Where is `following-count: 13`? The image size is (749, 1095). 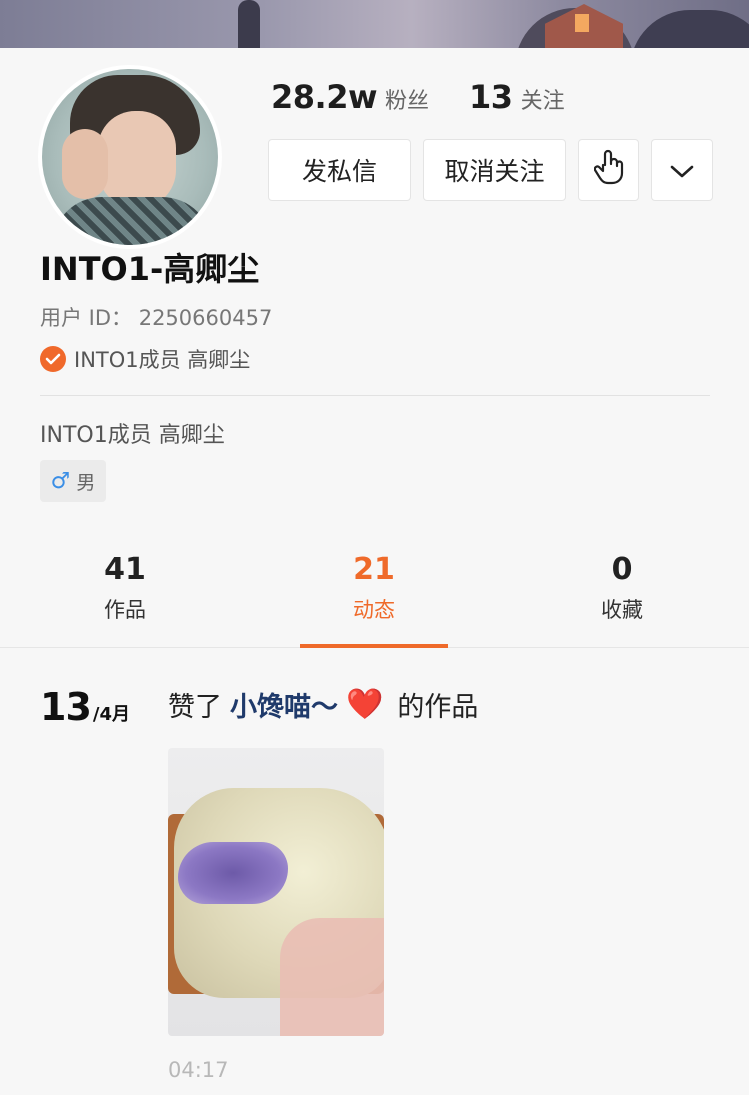
following-count: 13 is located at coordinates (491, 97).